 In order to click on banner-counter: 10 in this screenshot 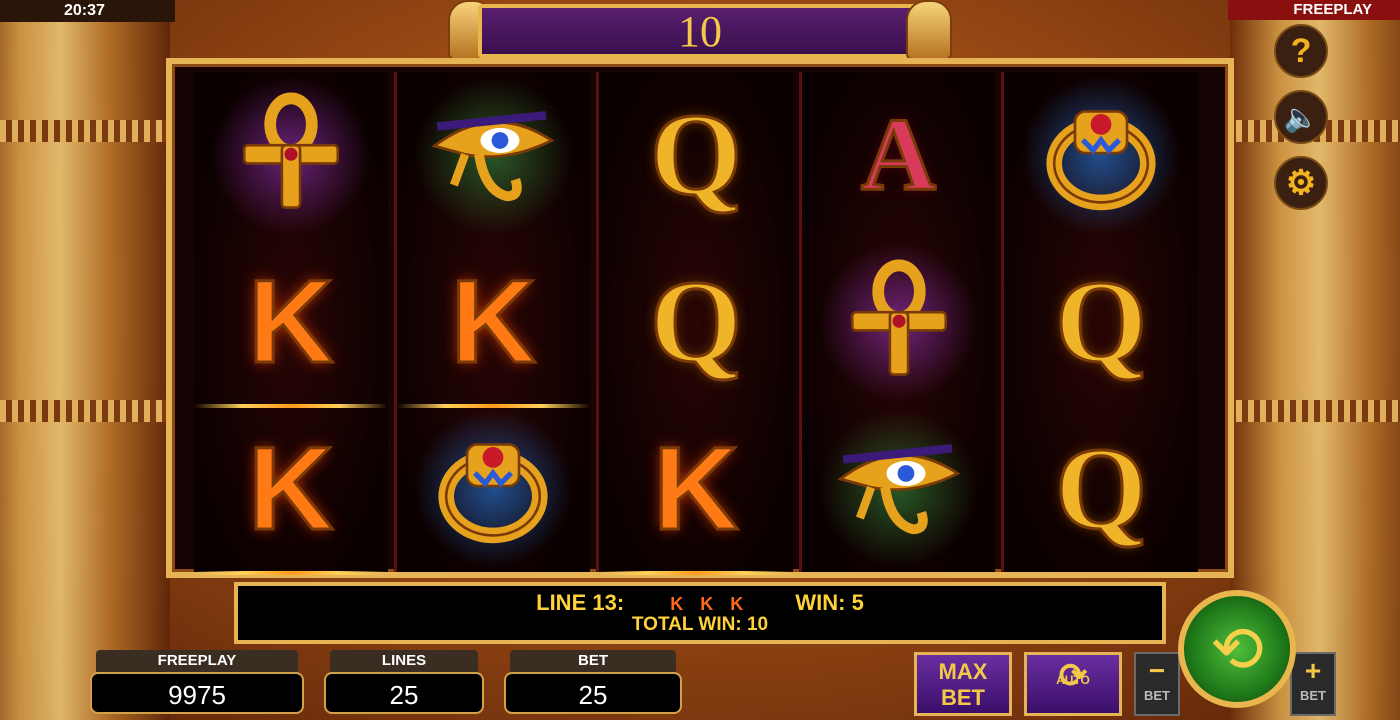, I will do `click(700, 31)`.